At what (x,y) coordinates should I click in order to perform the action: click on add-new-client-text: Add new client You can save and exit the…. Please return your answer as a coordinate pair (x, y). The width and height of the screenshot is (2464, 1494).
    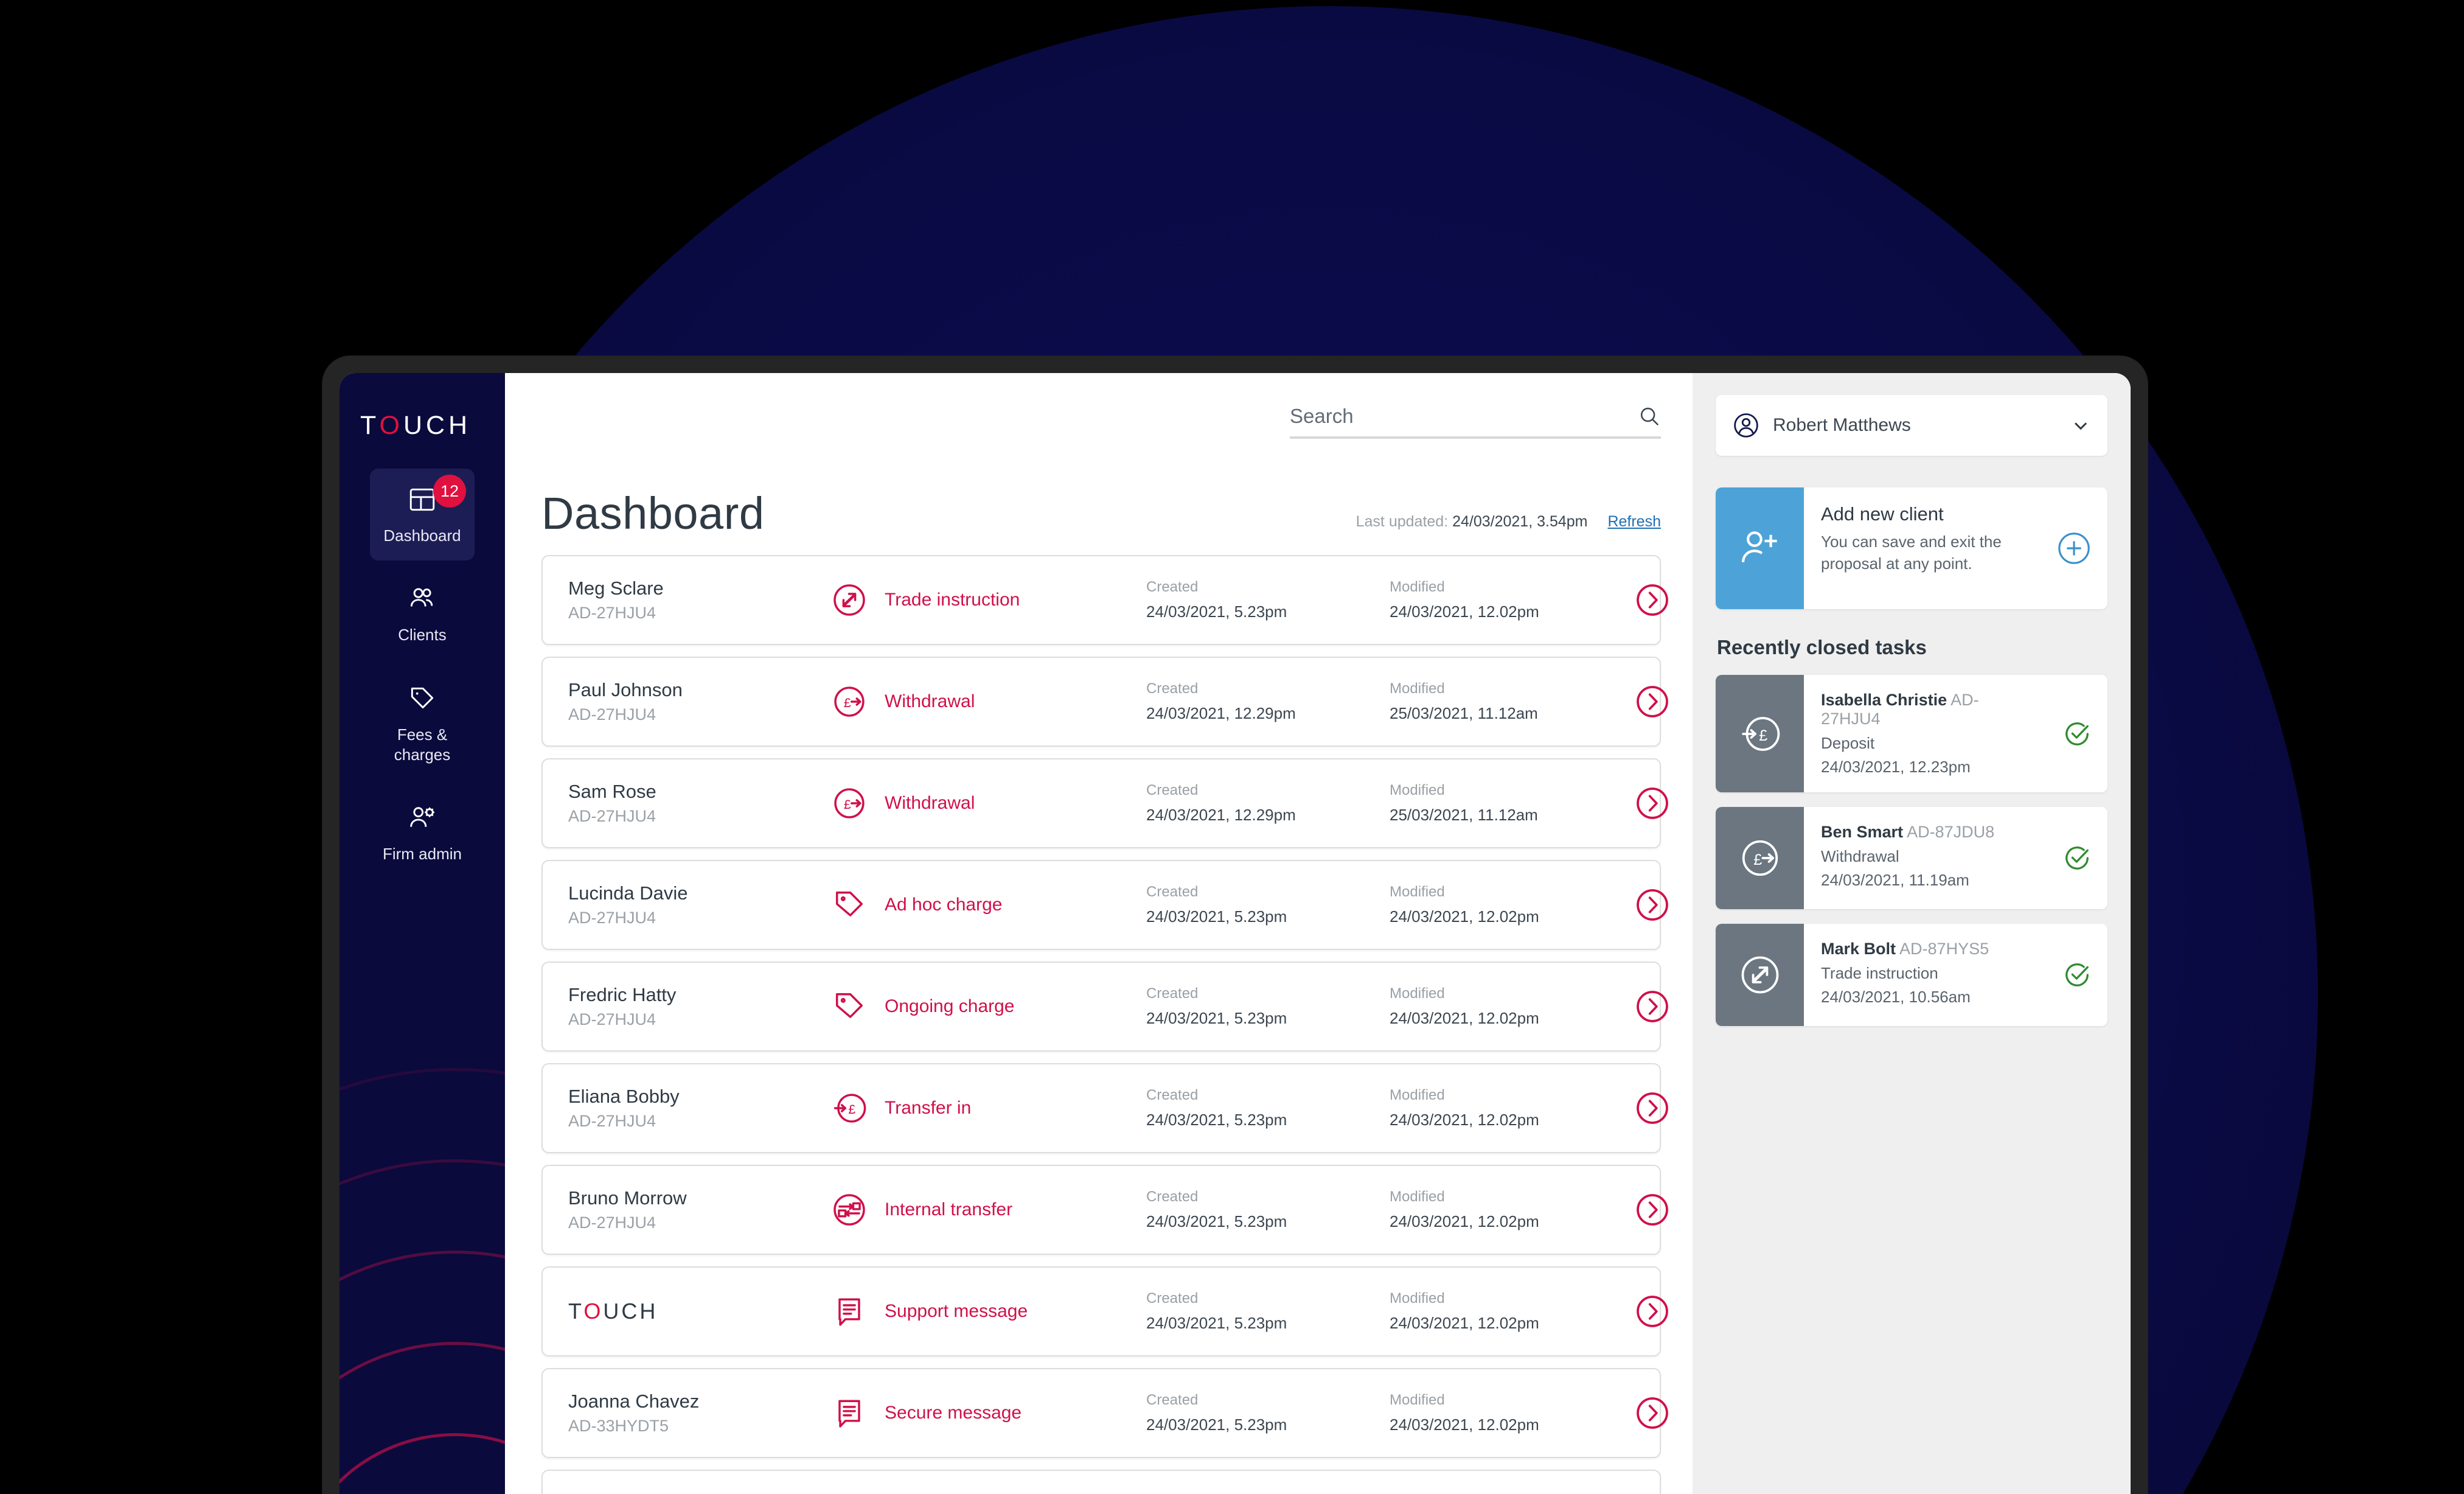
    Looking at the image, I should click on (1923, 548).